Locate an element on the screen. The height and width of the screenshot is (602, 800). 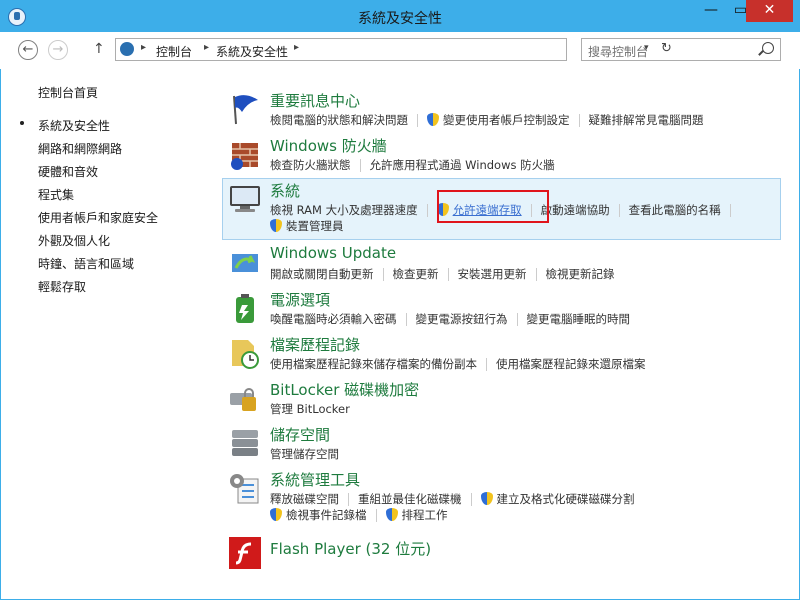
up-button: ↑ is located at coordinates (99, 49).